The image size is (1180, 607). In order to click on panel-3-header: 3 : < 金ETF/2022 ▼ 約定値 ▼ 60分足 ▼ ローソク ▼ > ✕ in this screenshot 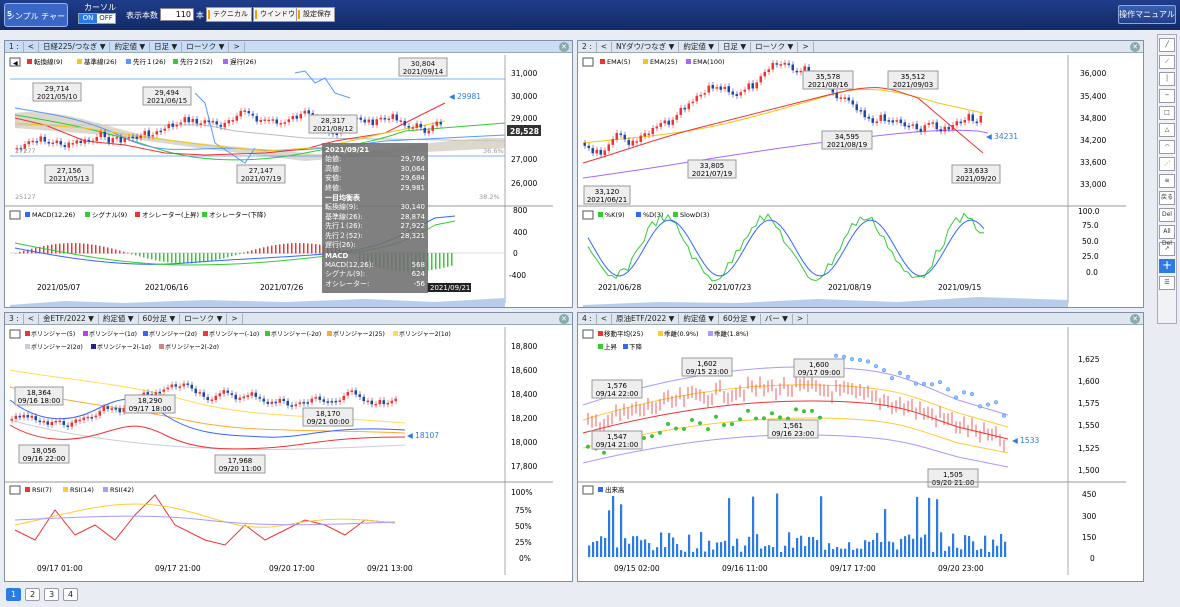, I will do `click(288, 319)`.